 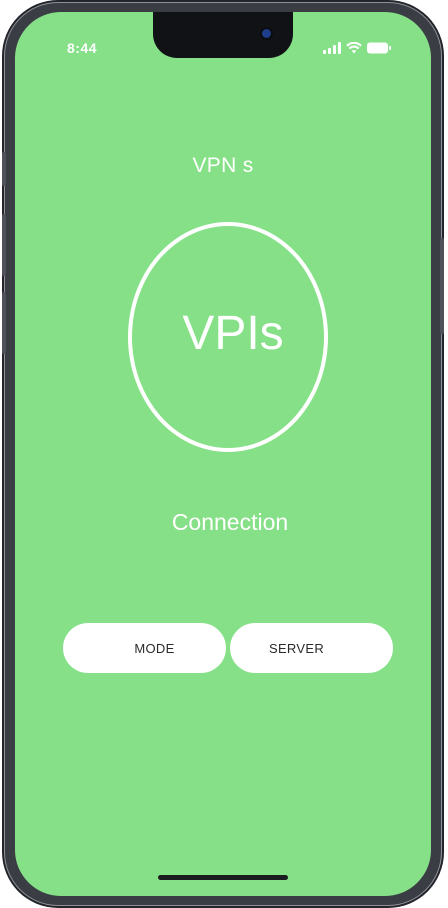 I want to click on button-row: MODE SERVER, so click(x=228, y=648).